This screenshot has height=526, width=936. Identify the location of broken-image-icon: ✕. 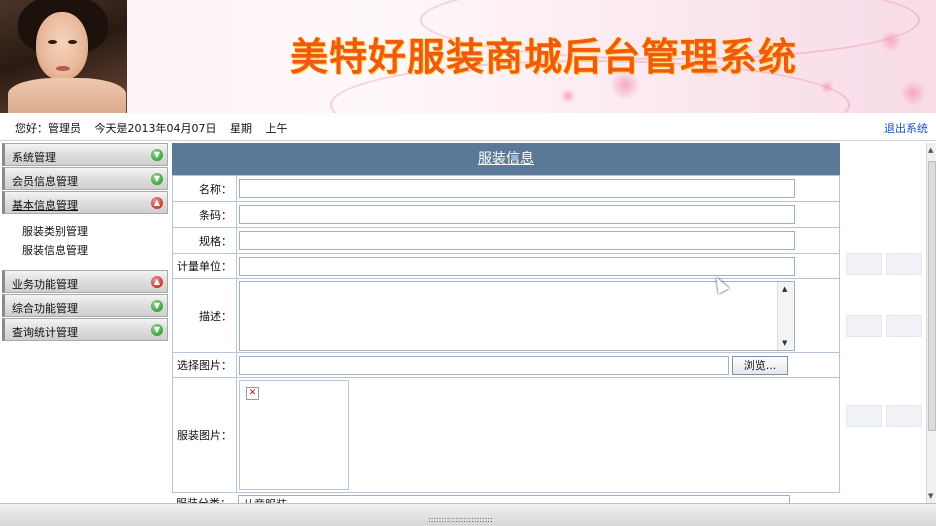
(252, 393).